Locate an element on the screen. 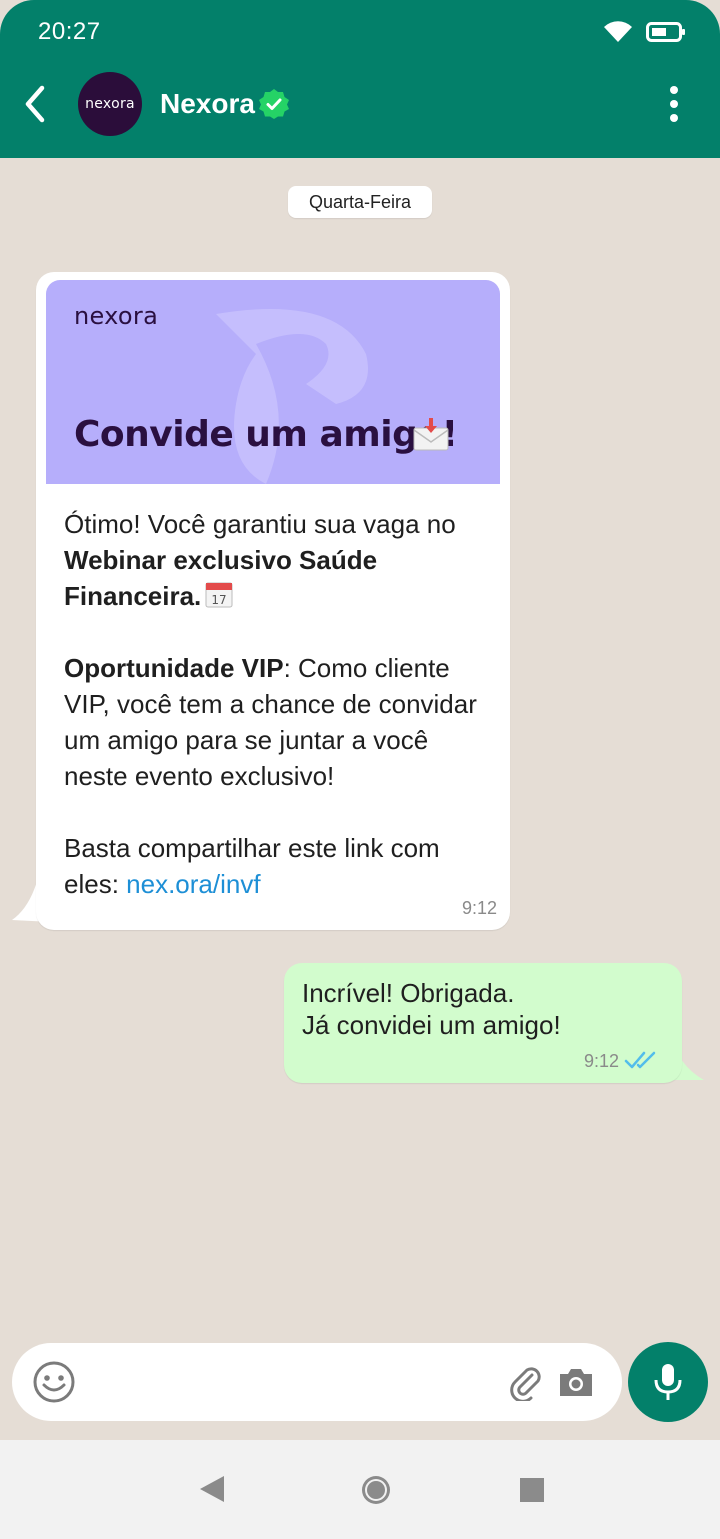 The height and width of the screenshot is (1539, 720). emoji-icon is located at coordinates (54, 1382).